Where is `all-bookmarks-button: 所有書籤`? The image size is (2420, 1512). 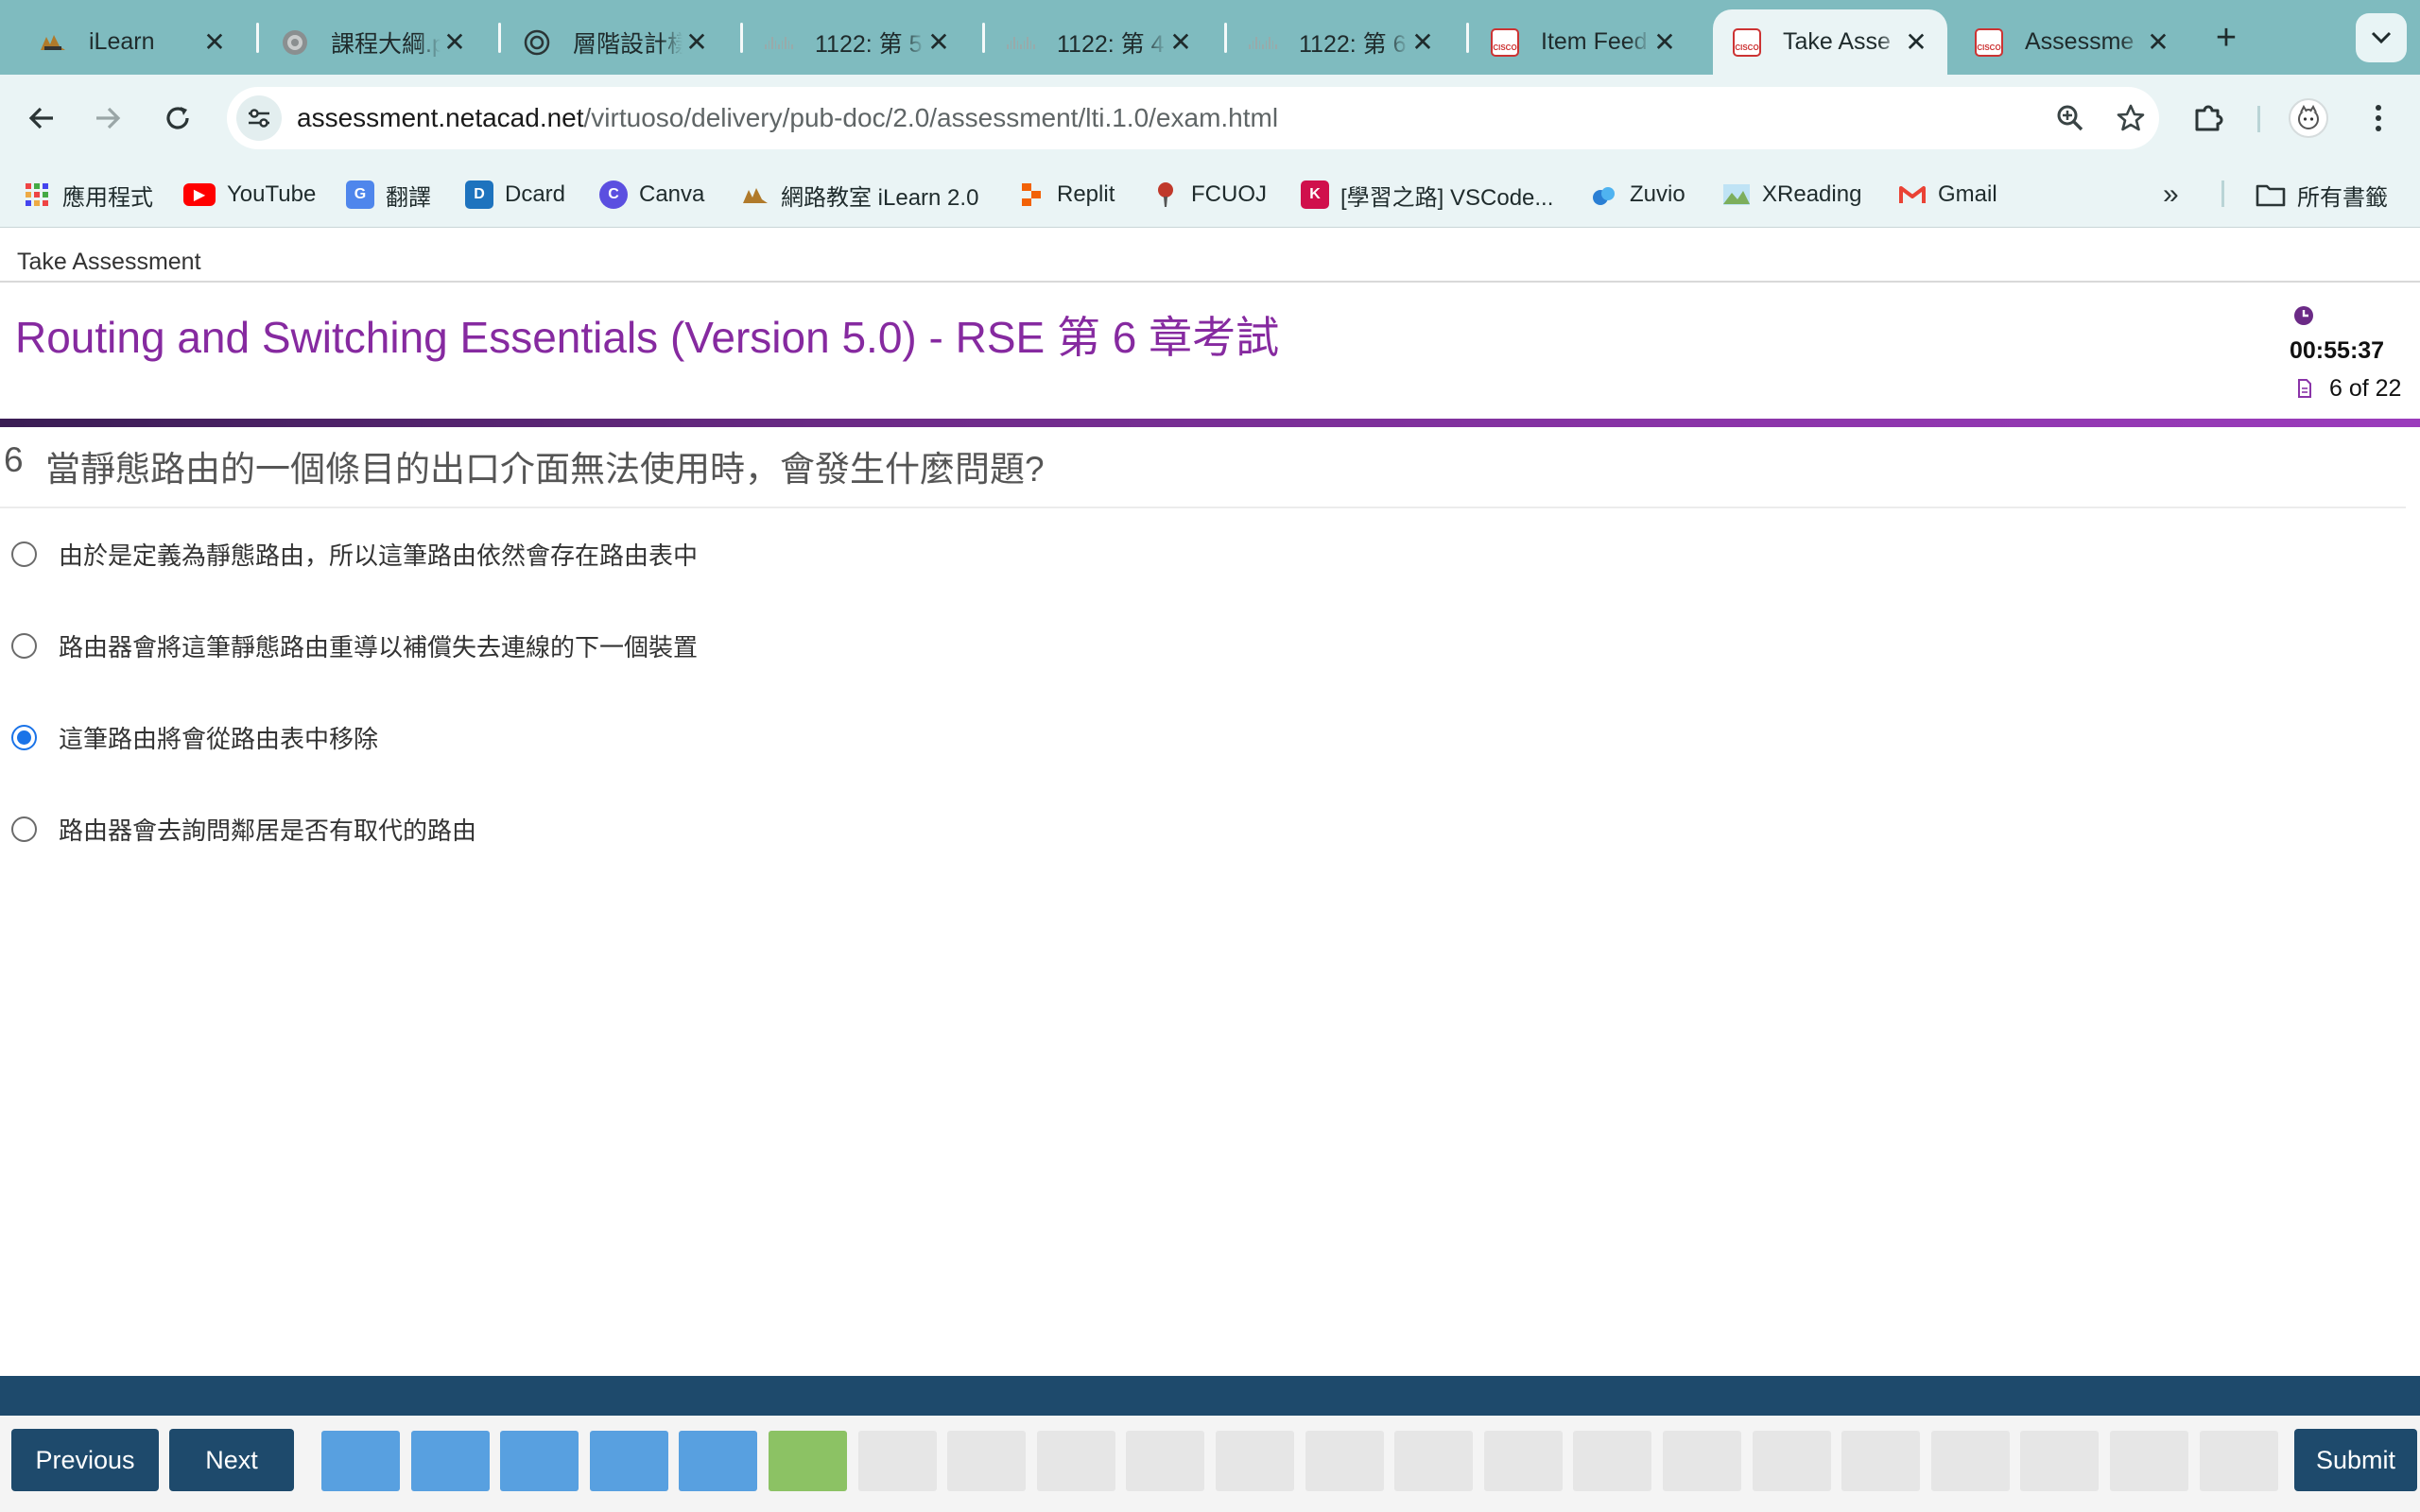
all-bookmarks-button: 所有書籤 is located at coordinates (2322, 195).